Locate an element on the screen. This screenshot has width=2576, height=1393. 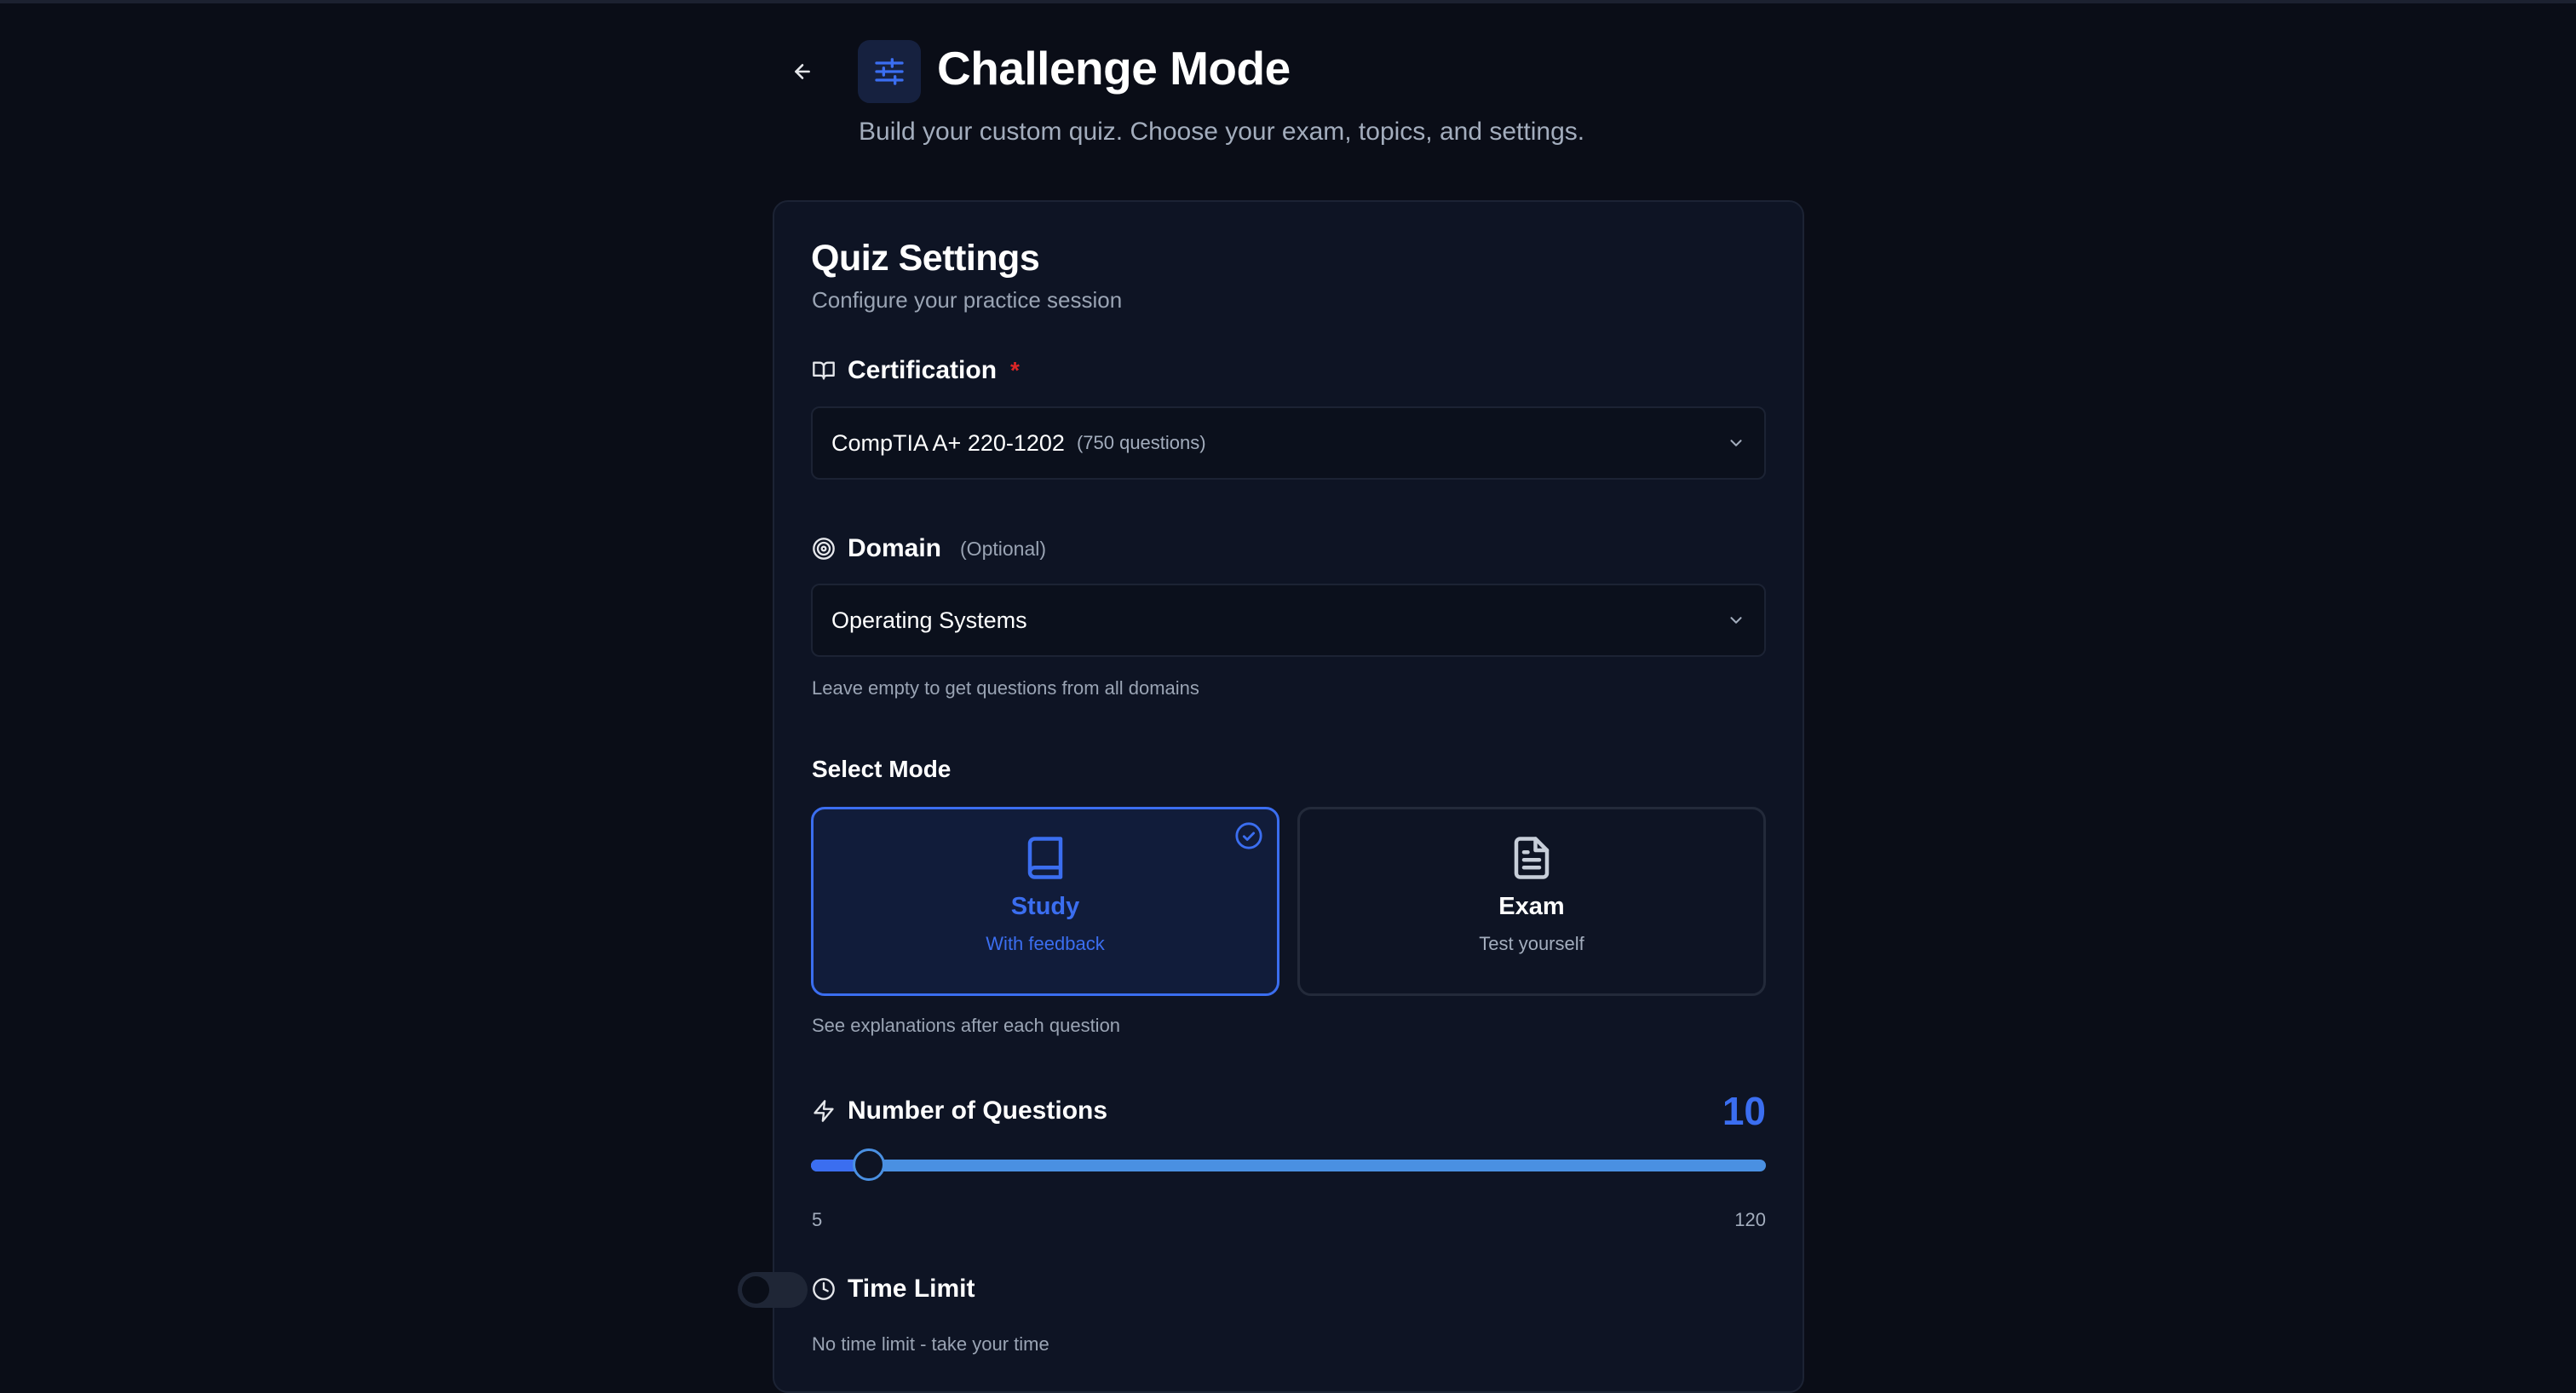
domain-label: Domain is located at coordinates (895, 548).